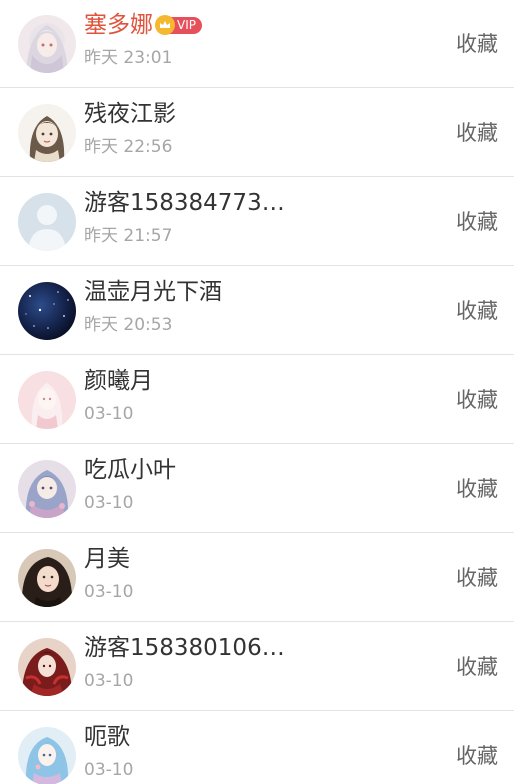  What do you see at coordinates (165, 25) in the screenshot?
I see `crown-icon` at bounding box center [165, 25].